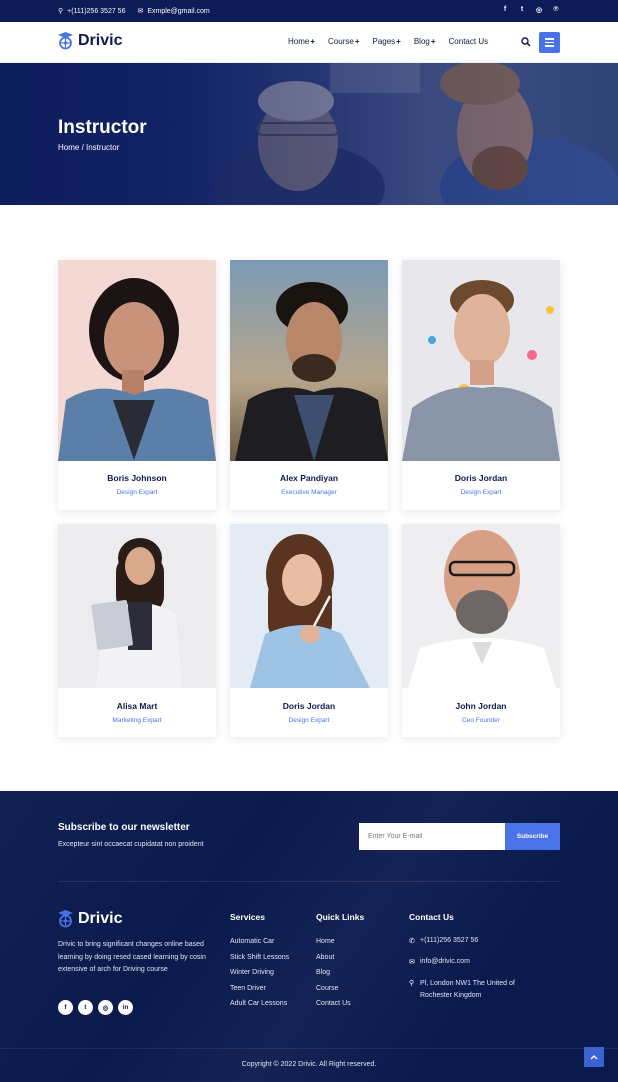  I want to click on page-hero-banner: Instructor Home / Instructor, so click(309, 134).